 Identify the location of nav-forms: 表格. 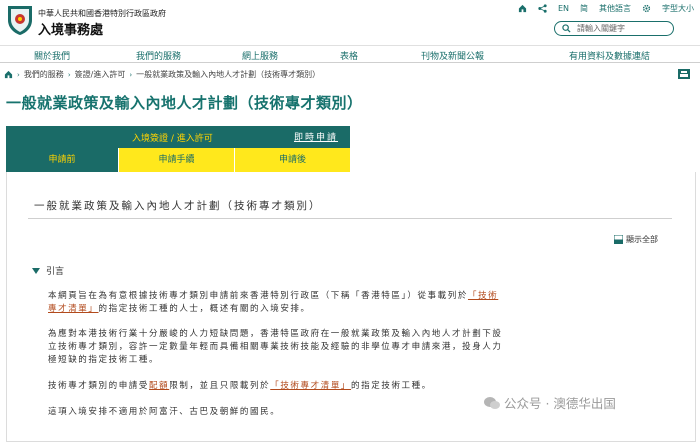
(349, 55).